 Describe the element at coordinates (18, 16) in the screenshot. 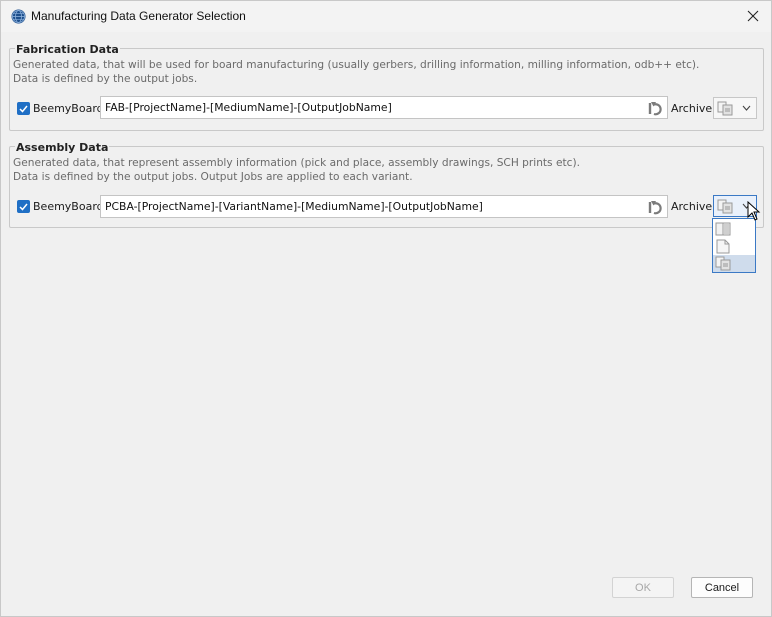

I see `globe-icon` at that location.